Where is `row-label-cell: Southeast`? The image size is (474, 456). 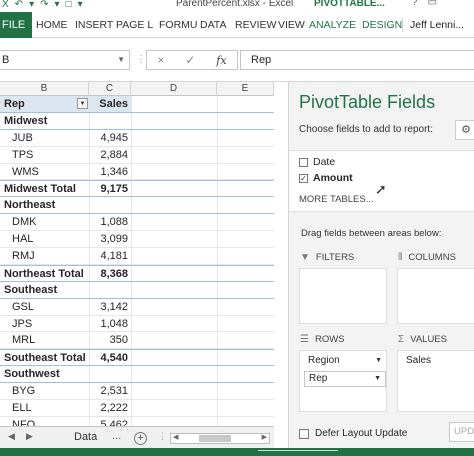
row-label-cell: Southeast is located at coordinates (44, 290).